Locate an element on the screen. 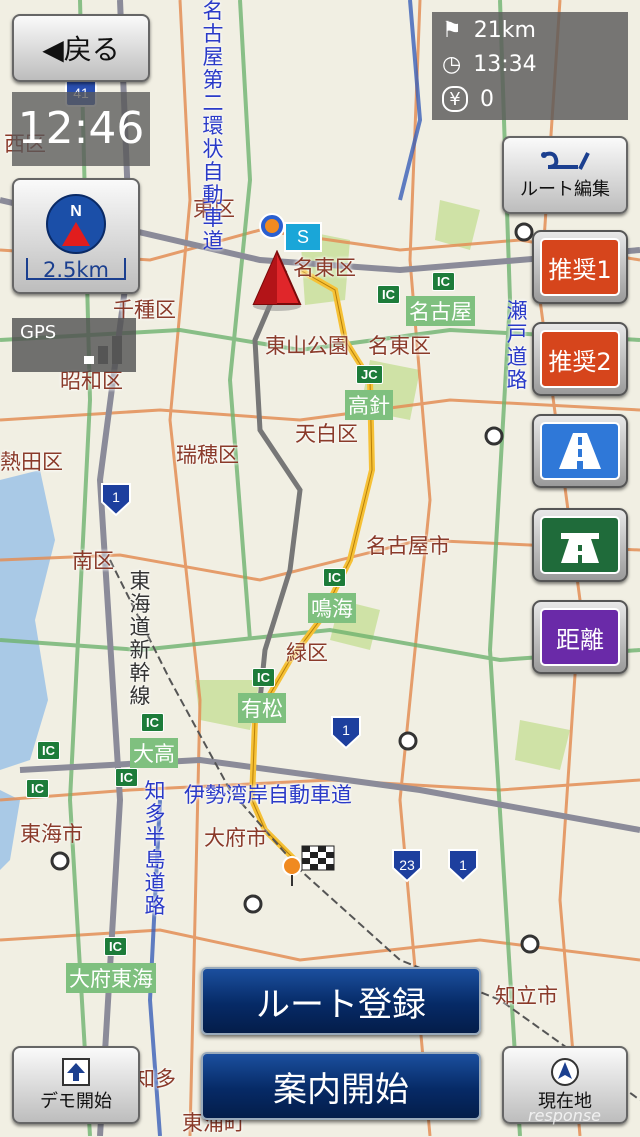 This screenshot has height=1137, width=640. route-name-label: 瀬戸道路 is located at coordinates (517, 345).